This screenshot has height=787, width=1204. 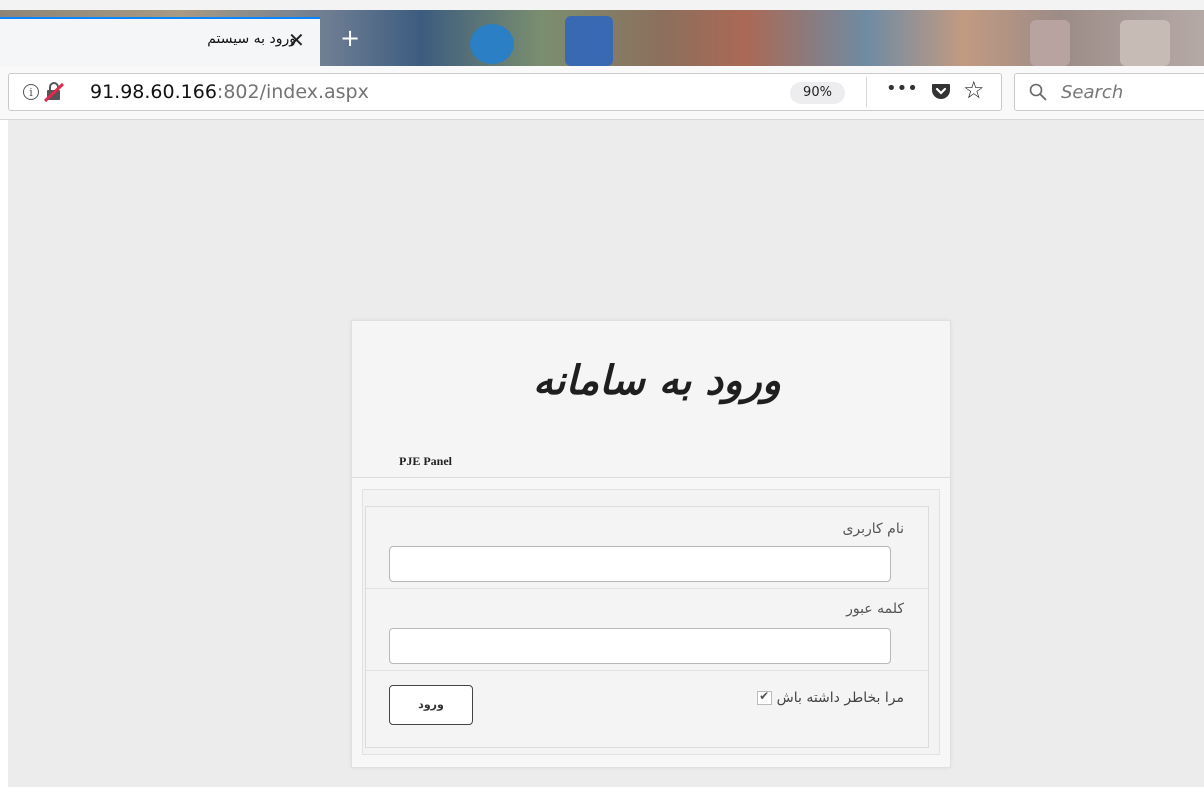 I want to click on password-label: کلمه عبور, so click(x=875, y=609).